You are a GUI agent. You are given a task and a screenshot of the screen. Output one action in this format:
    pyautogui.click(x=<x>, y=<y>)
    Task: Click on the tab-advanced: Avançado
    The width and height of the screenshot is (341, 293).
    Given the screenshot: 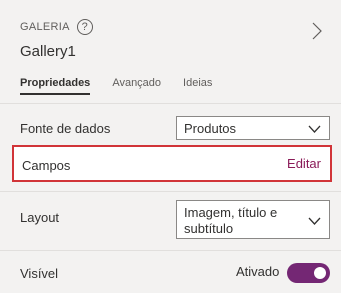 What is the action you would take?
    pyautogui.click(x=136, y=86)
    